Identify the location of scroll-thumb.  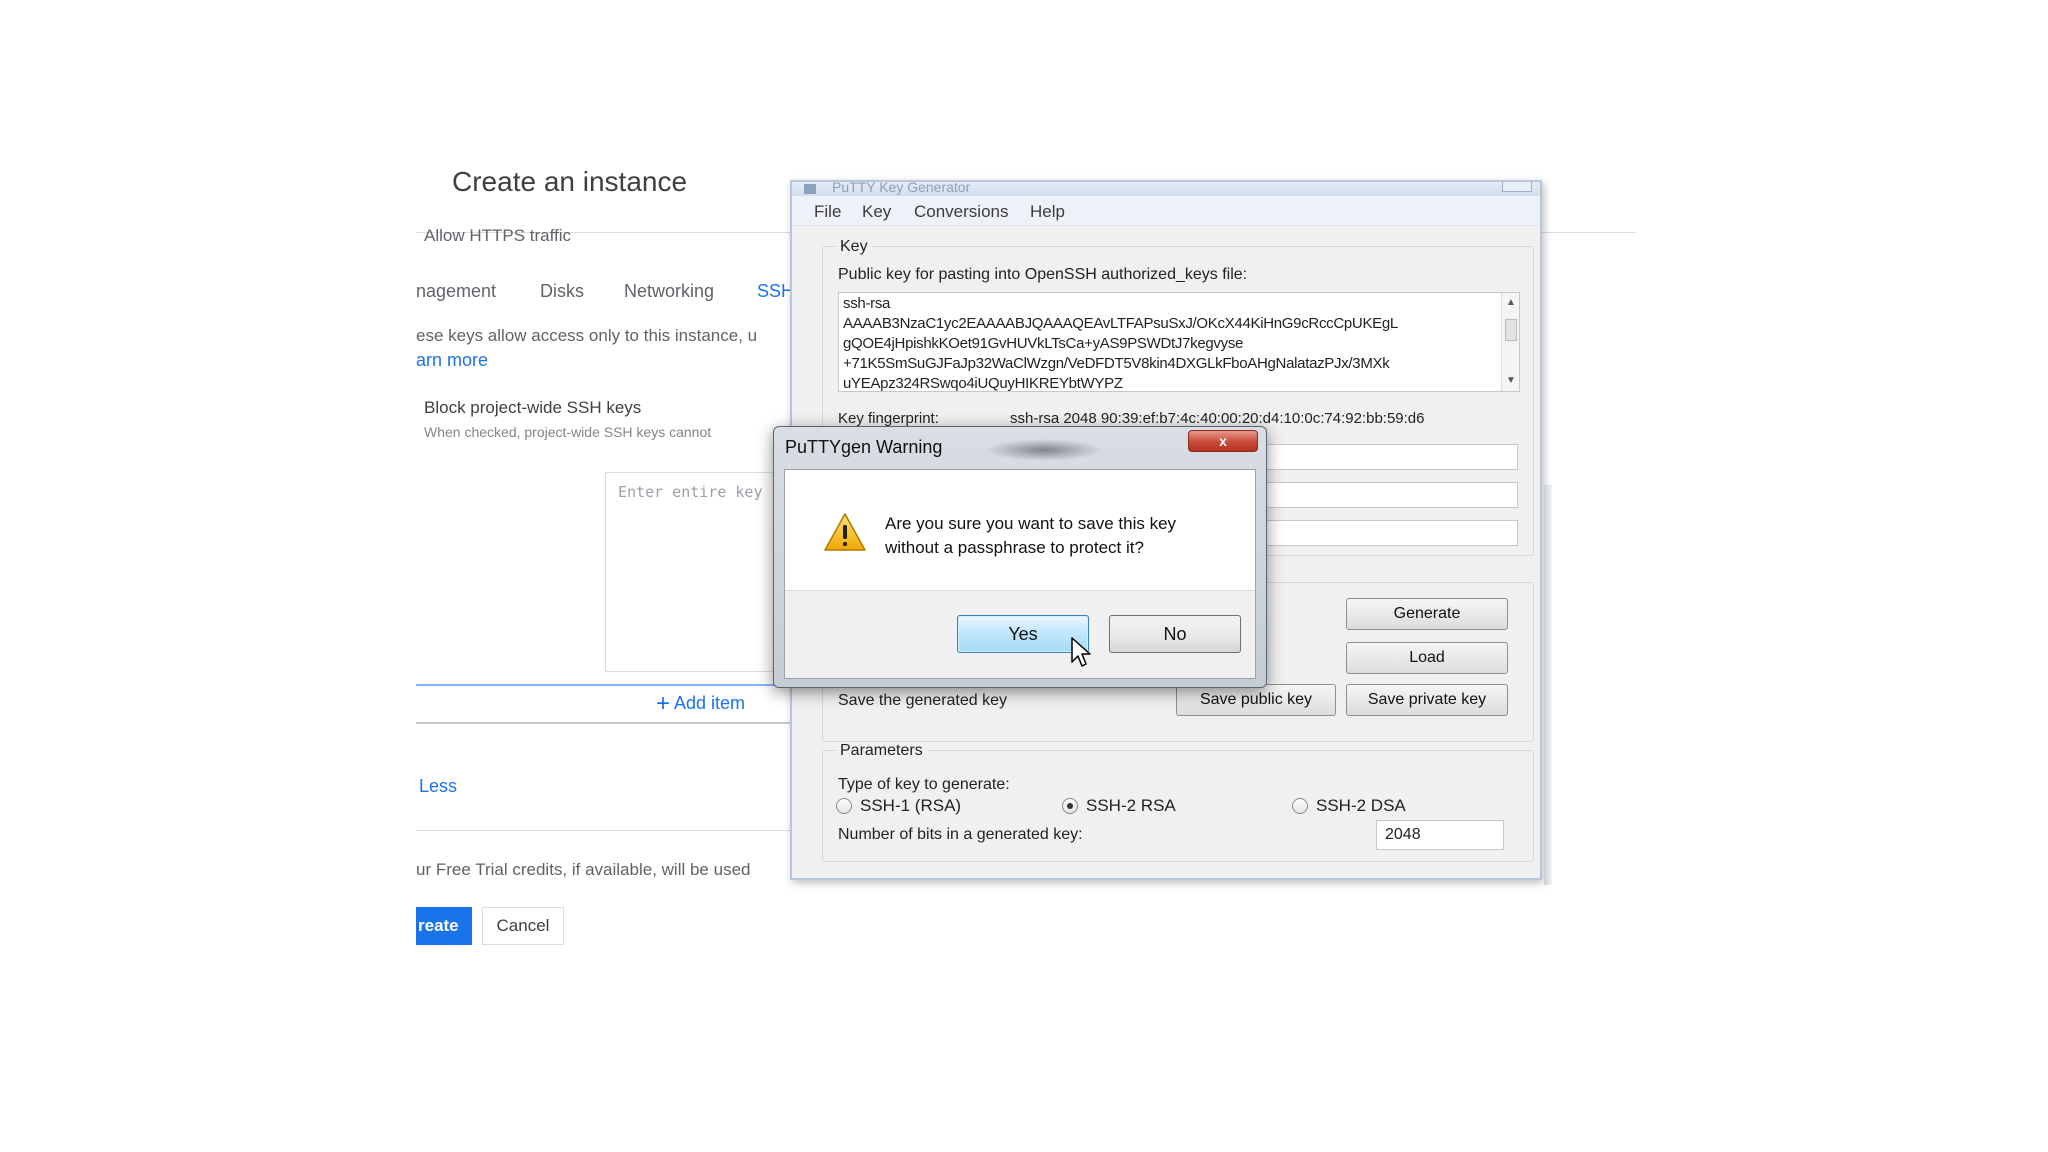
(1511, 330).